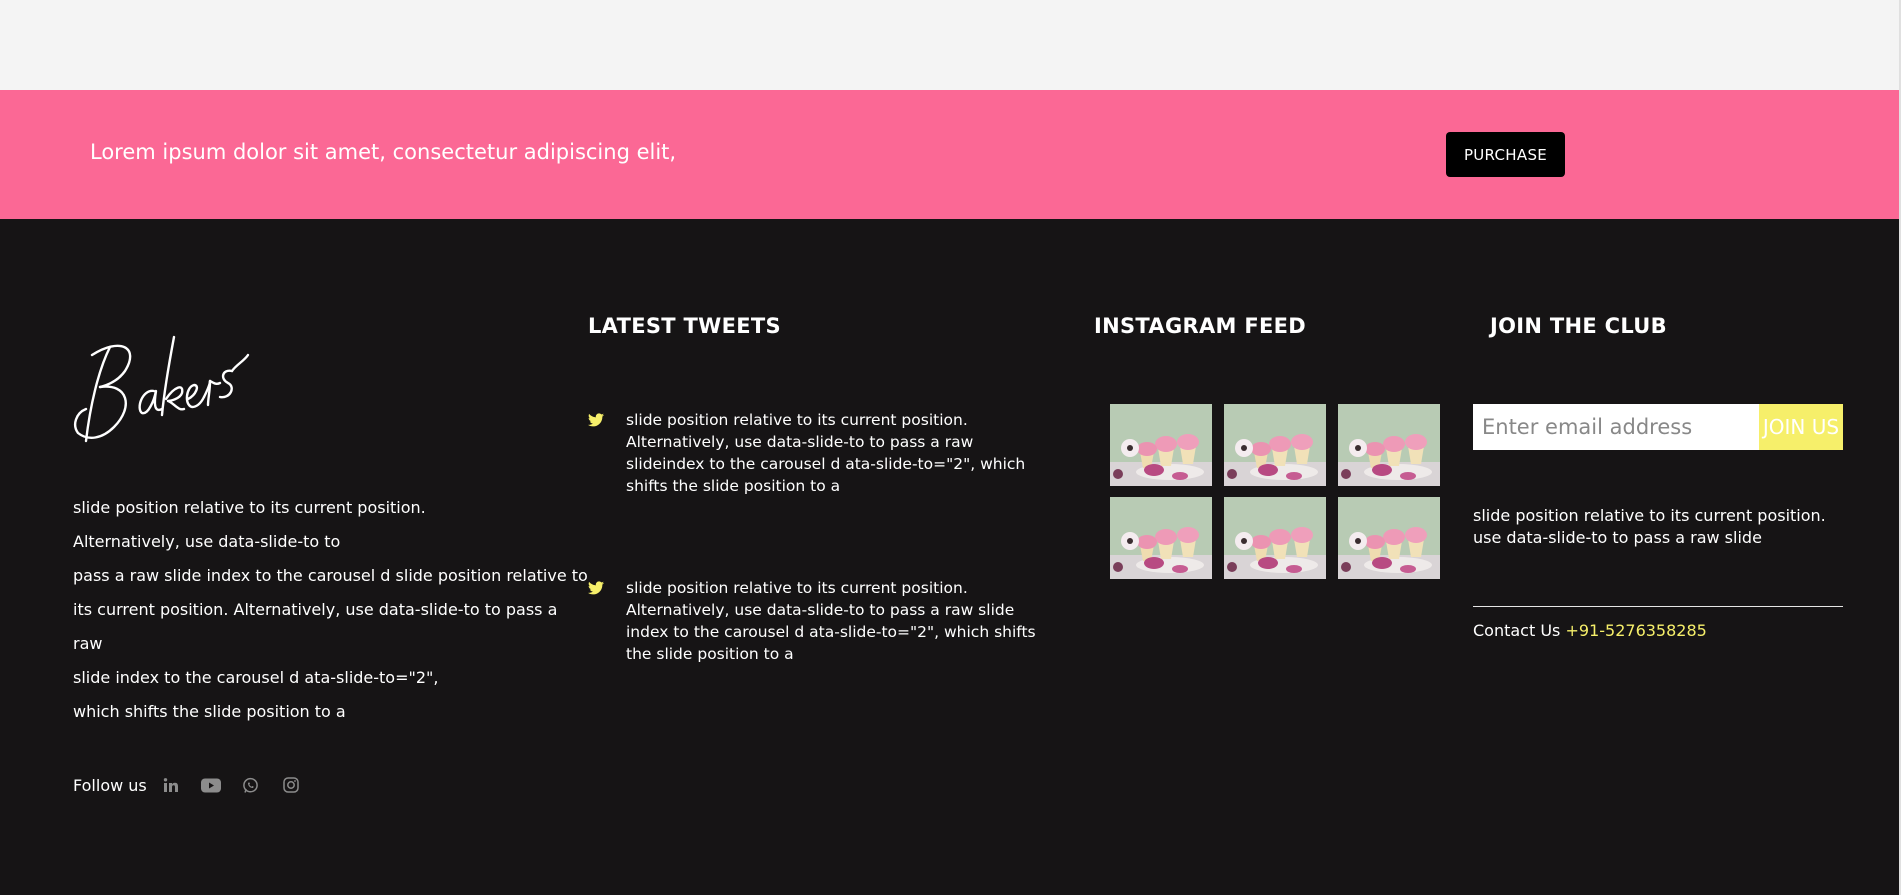 The width and height of the screenshot is (1901, 895). Describe the element at coordinates (1517, 630) in the screenshot. I see `contact-label: Contact Us` at that location.